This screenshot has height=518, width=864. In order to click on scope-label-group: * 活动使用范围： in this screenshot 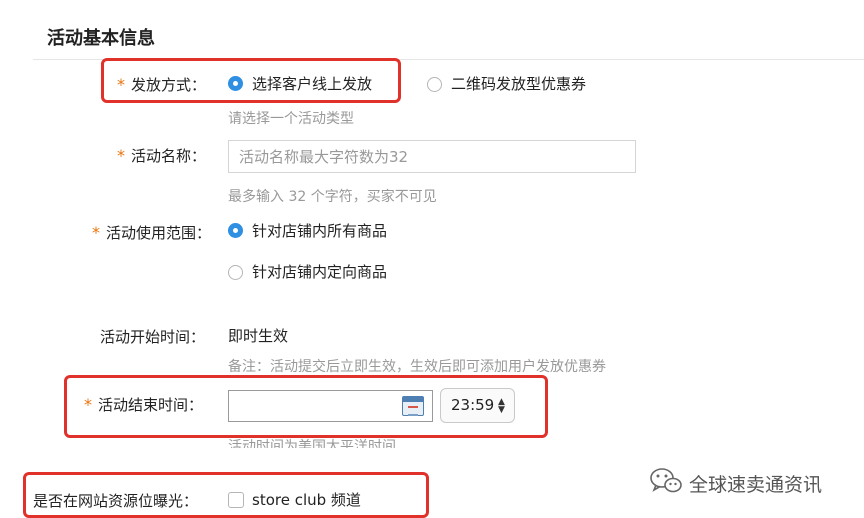, I will do `click(151, 232)`.